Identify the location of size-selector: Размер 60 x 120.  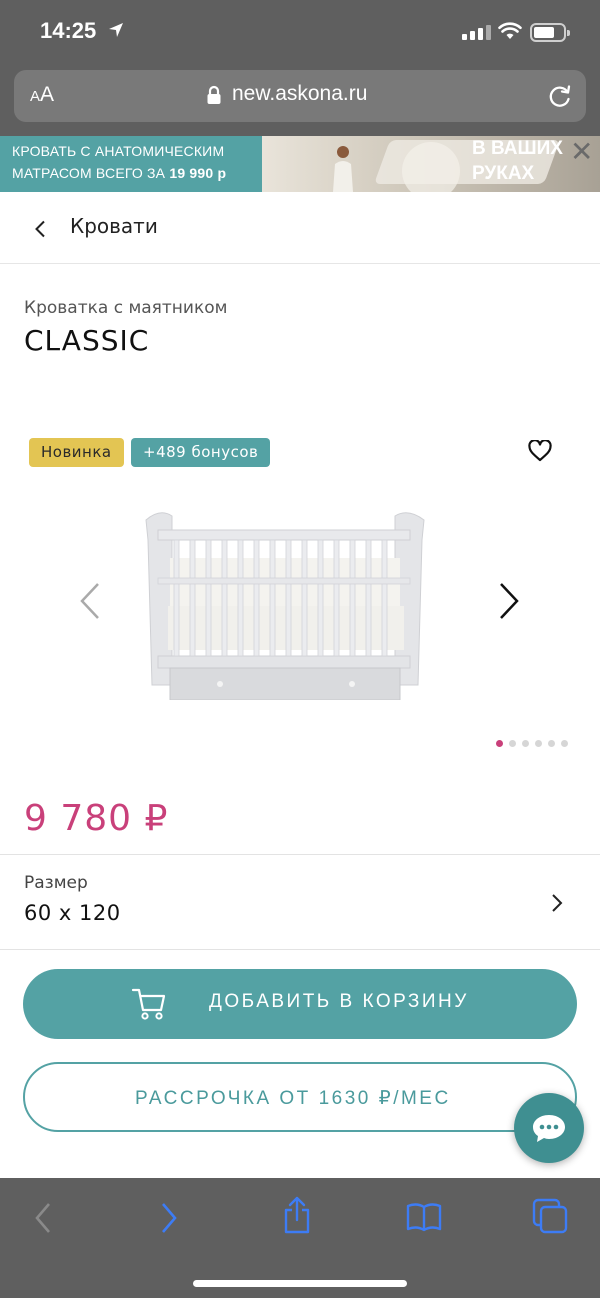
(300, 902).